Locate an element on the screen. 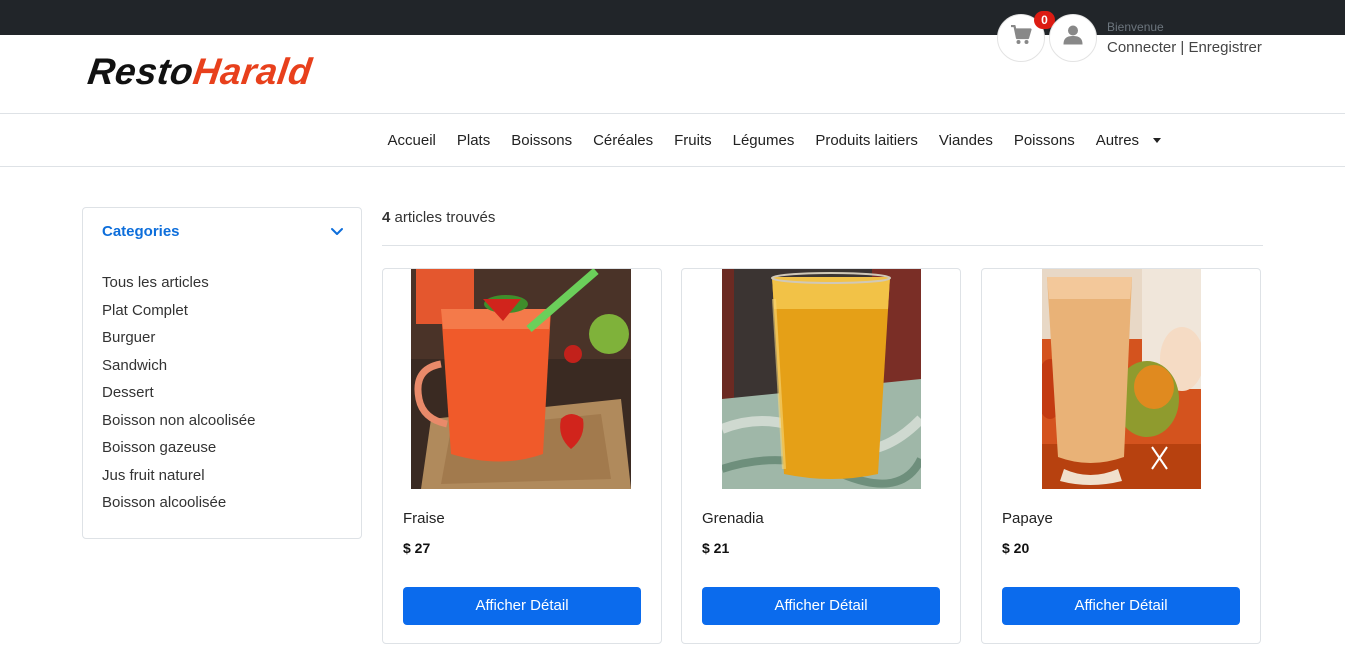  product-price: $ 20 is located at coordinates (1016, 548).